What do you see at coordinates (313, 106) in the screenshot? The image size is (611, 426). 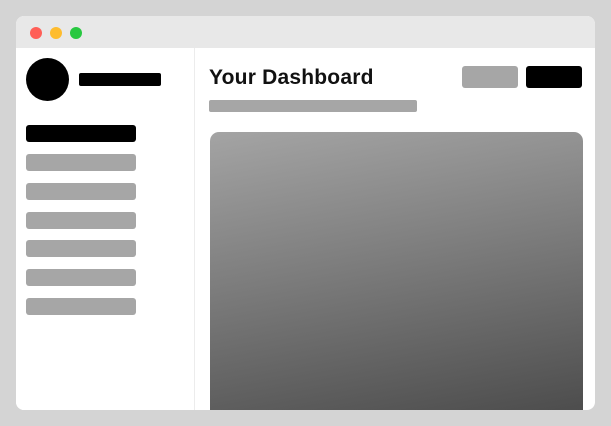 I see `subtitle-placeholder` at bounding box center [313, 106].